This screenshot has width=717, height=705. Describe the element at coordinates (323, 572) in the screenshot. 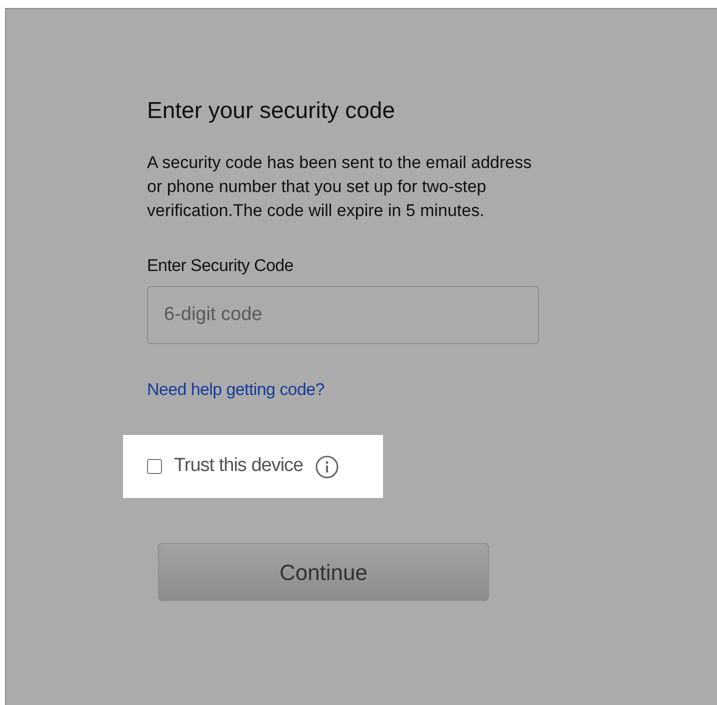

I see `continue-button: Continue` at that location.